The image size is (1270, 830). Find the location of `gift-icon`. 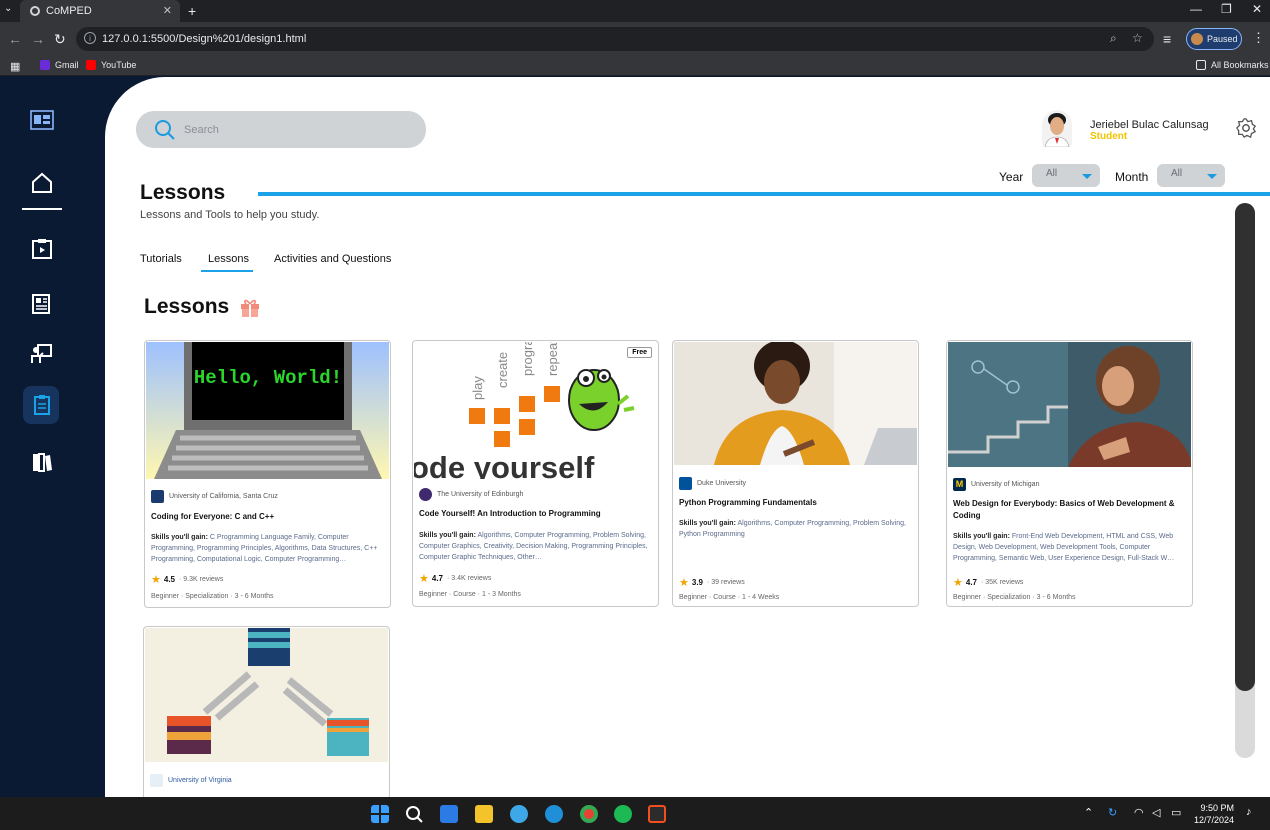

gift-icon is located at coordinates (250, 308).